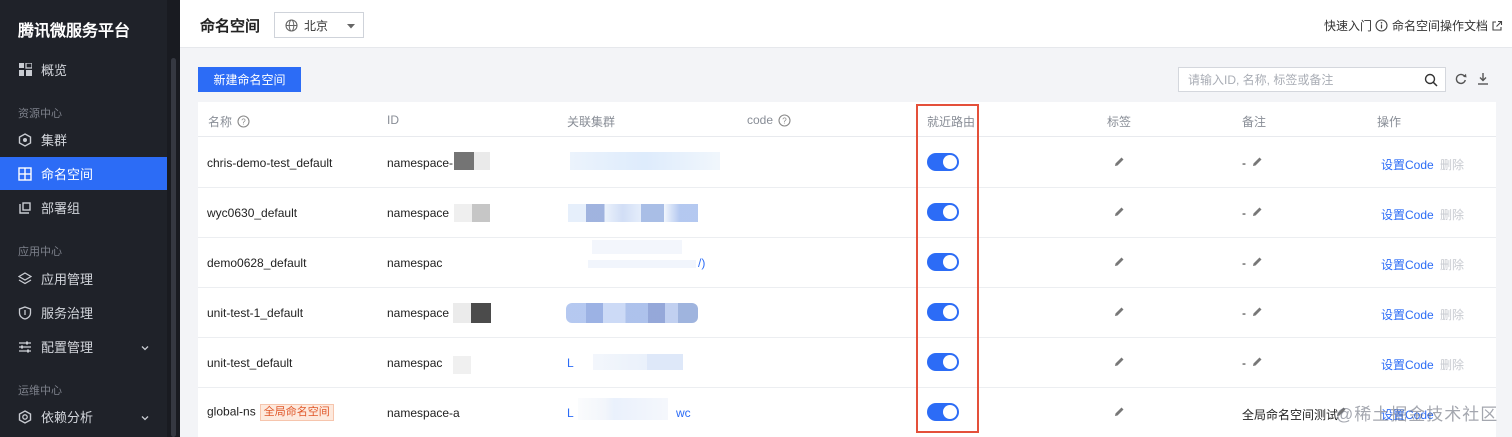 This screenshot has width=1512, height=437. What do you see at coordinates (1297, 79) in the screenshot?
I see `search-input` at bounding box center [1297, 79].